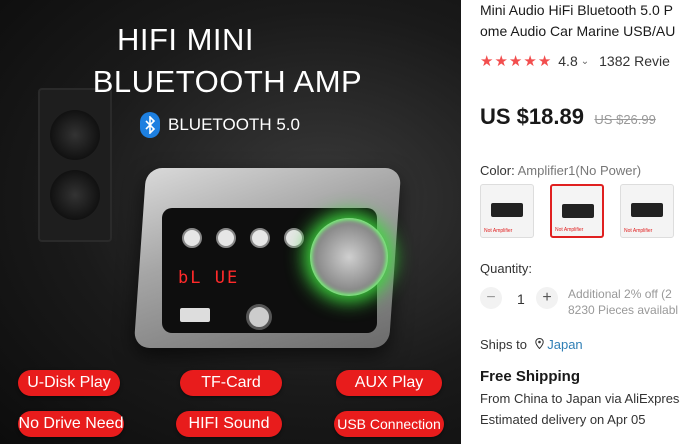 The image size is (680, 444). What do you see at coordinates (521, 299) in the screenshot?
I see `quantity-value: 1` at bounding box center [521, 299].